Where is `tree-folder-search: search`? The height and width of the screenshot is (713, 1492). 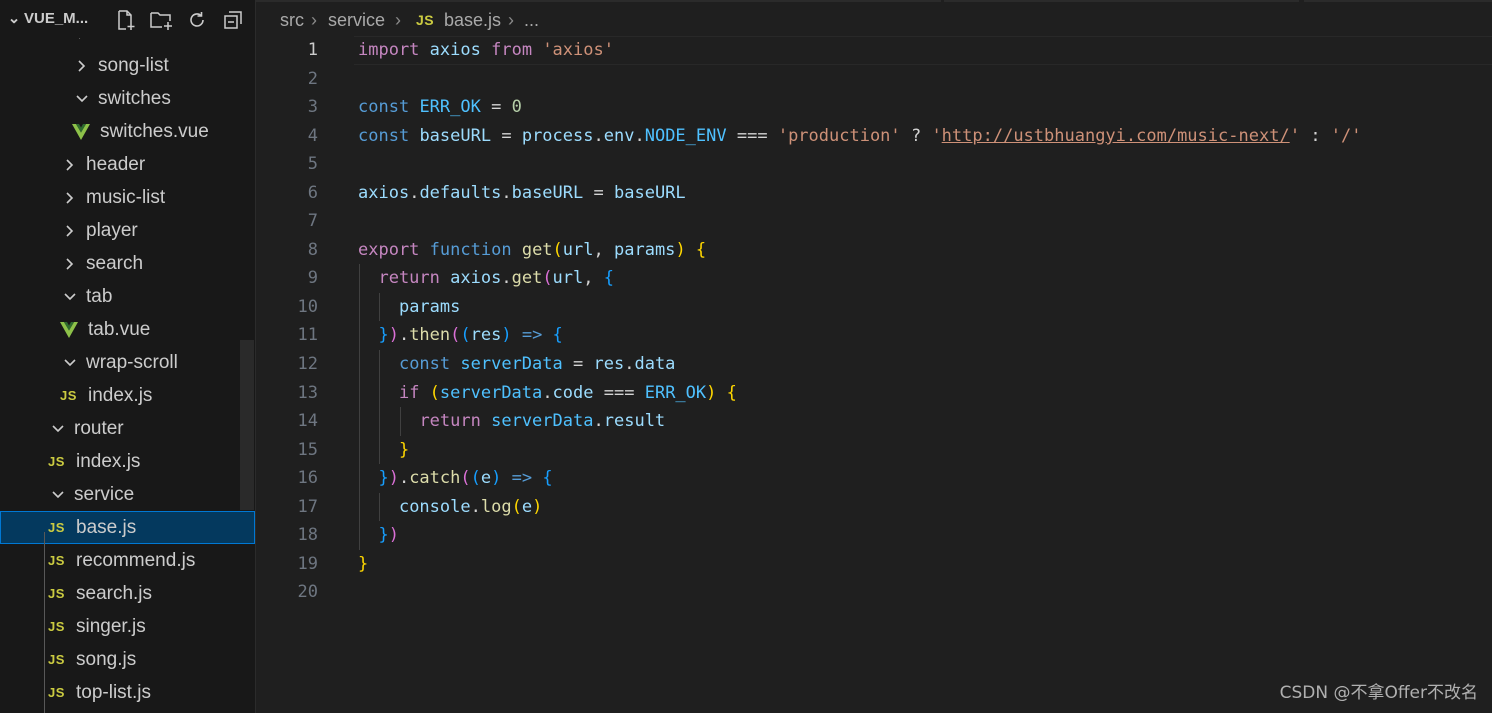
tree-folder-search: search is located at coordinates (127, 263).